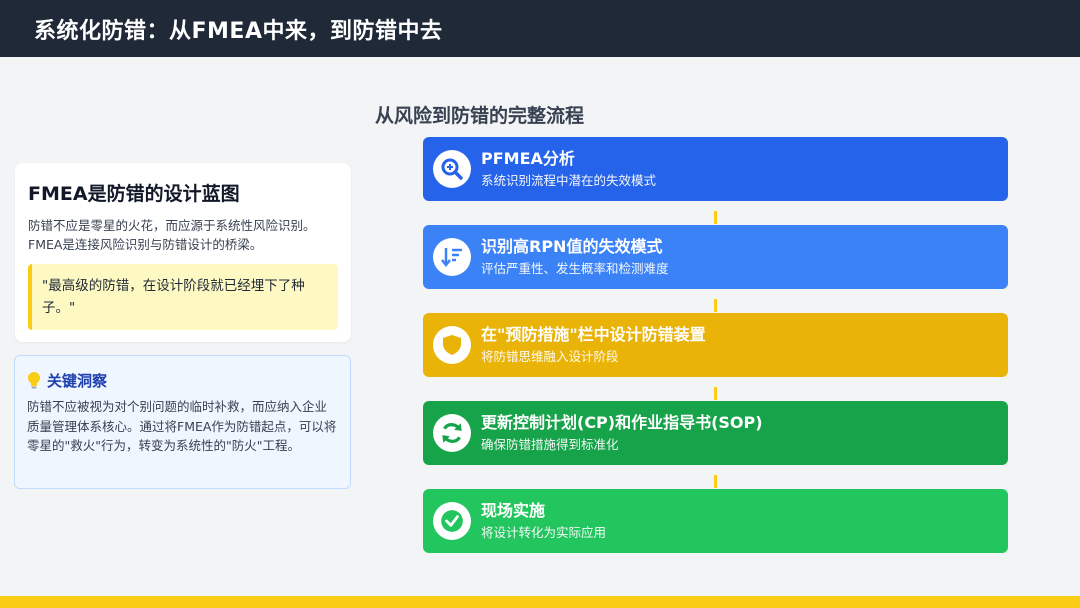  Describe the element at coordinates (550, 444) in the screenshot. I see `step-desc: 确保防错措施得到标准化` at that location.